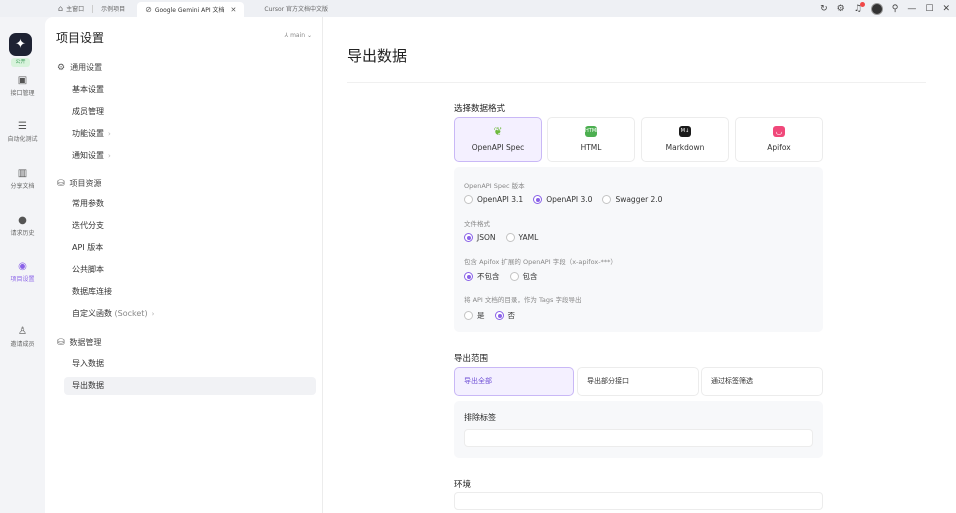  I want to click on invite-icon: ♙, so click(22, 331).